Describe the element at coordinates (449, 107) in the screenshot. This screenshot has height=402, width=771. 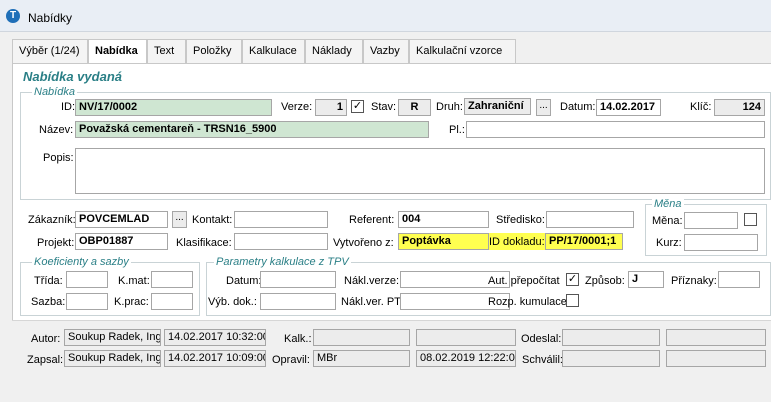
I see `druh-label: Druh:` at that location.